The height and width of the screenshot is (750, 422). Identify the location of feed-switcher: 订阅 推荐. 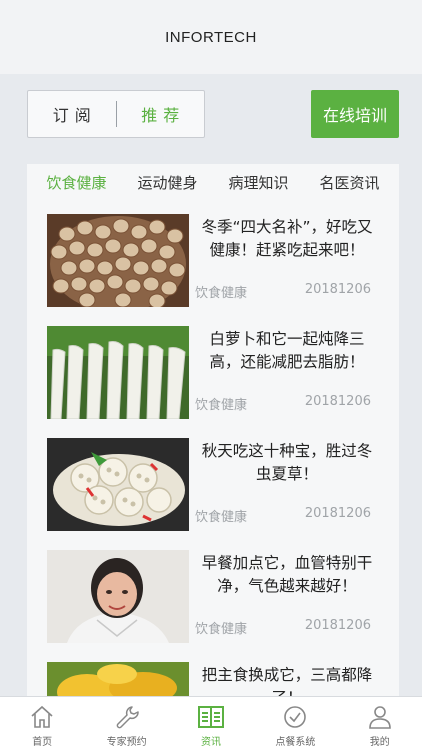
(116, 114).